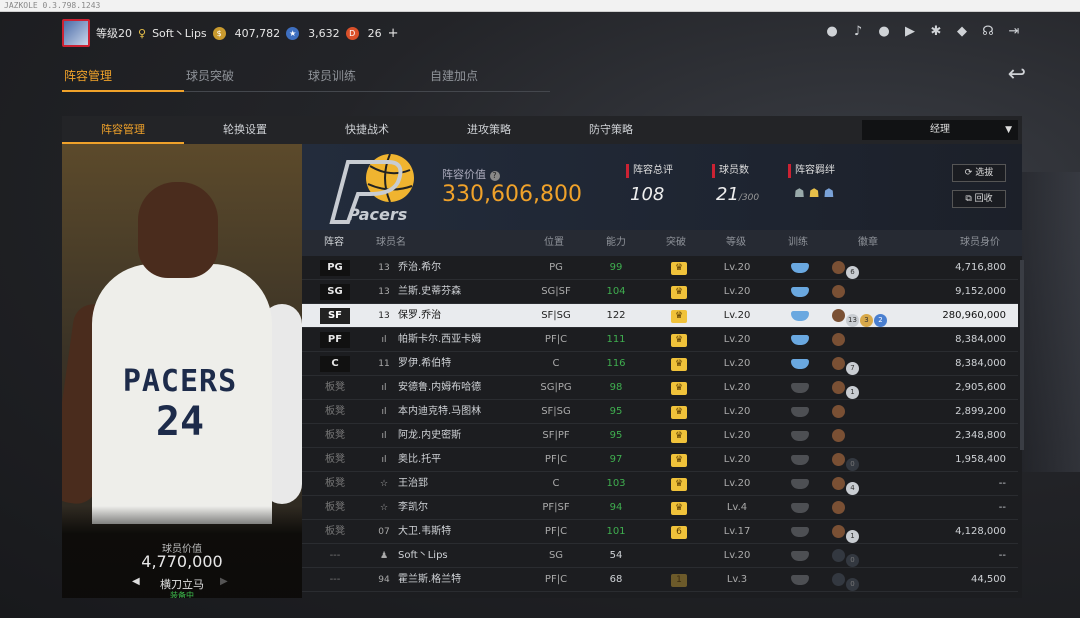 The width and height of the screenshot is (1080, 618). I want to click on table-row: 板凳 ıl 阿龙.内史密斯 SF|PF 95 ♛ Lv.20 2,348,800, so click(660, 436).